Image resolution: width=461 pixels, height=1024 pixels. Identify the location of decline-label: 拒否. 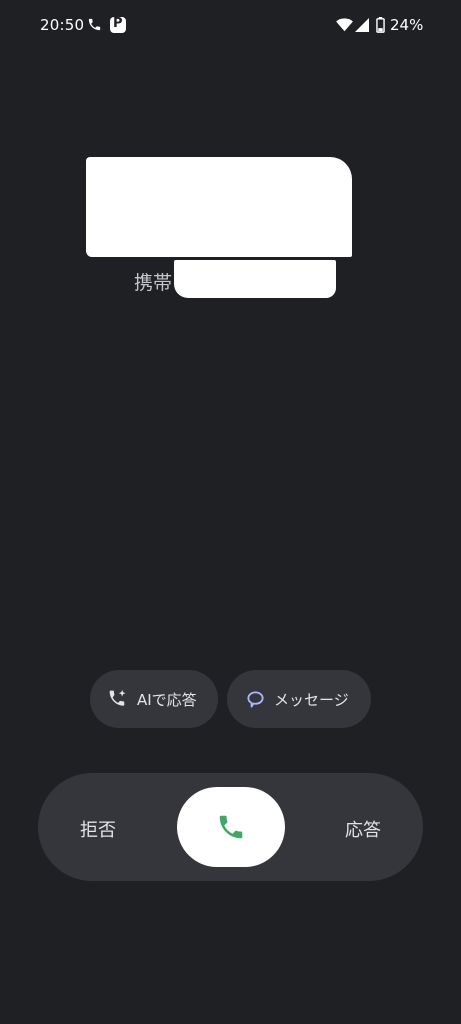
(98, 829).